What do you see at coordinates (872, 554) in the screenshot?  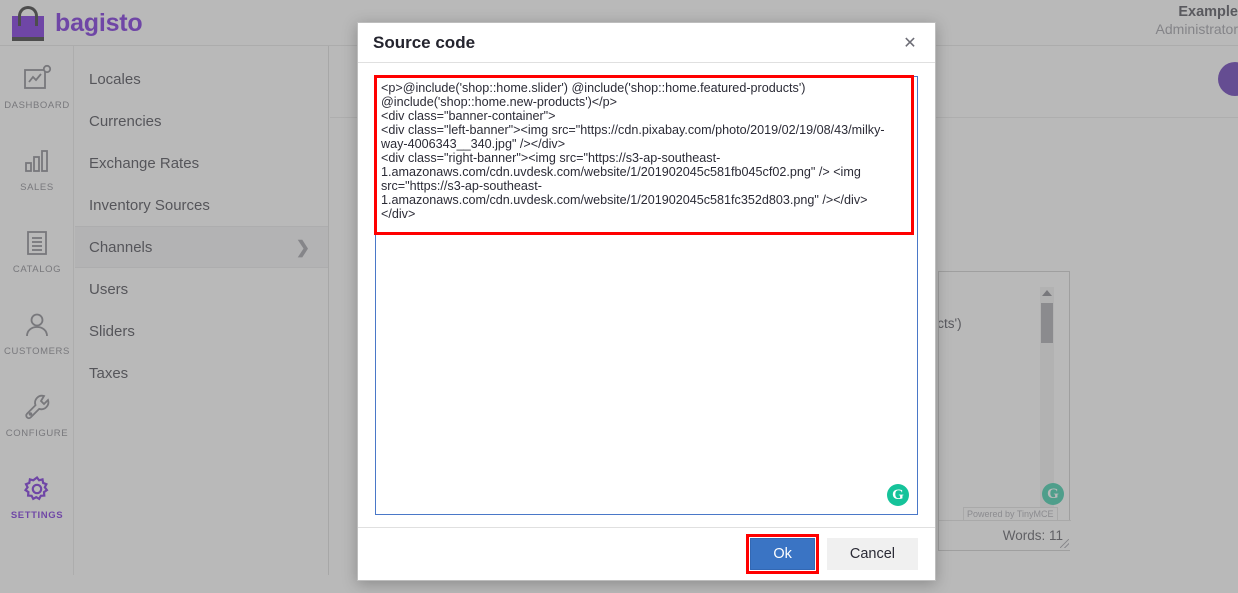 I see `cancel-button: Cancel` at bounding box center [872, 554].